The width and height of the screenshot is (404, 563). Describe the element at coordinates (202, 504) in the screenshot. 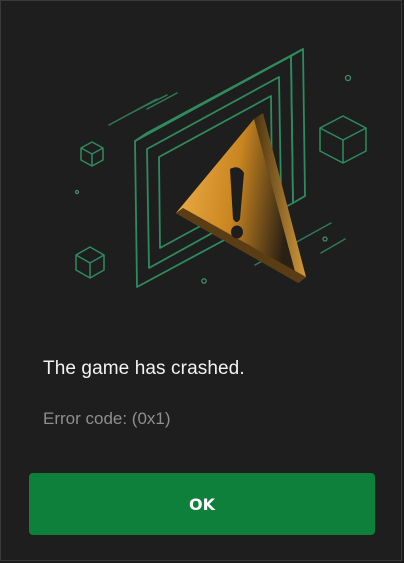

I see `ok-button: OK` at that location.